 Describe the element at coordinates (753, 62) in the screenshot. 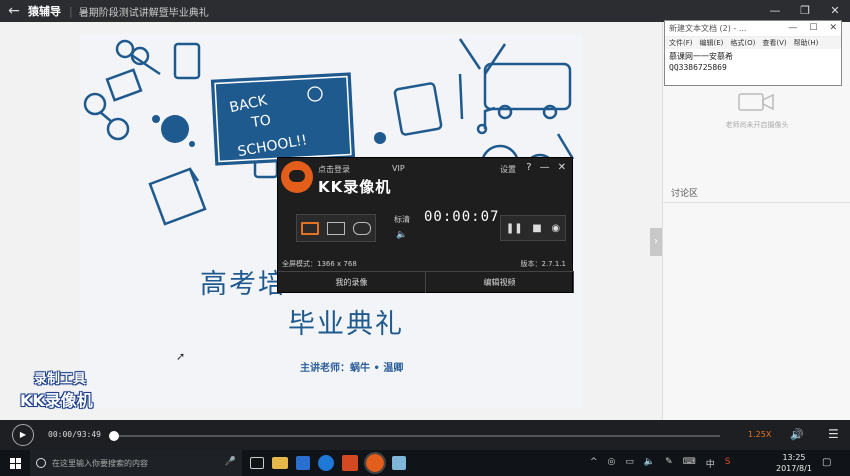

I see `notepad-text-area: 慕课网一一安慕希 QQ3386725869` at that location.